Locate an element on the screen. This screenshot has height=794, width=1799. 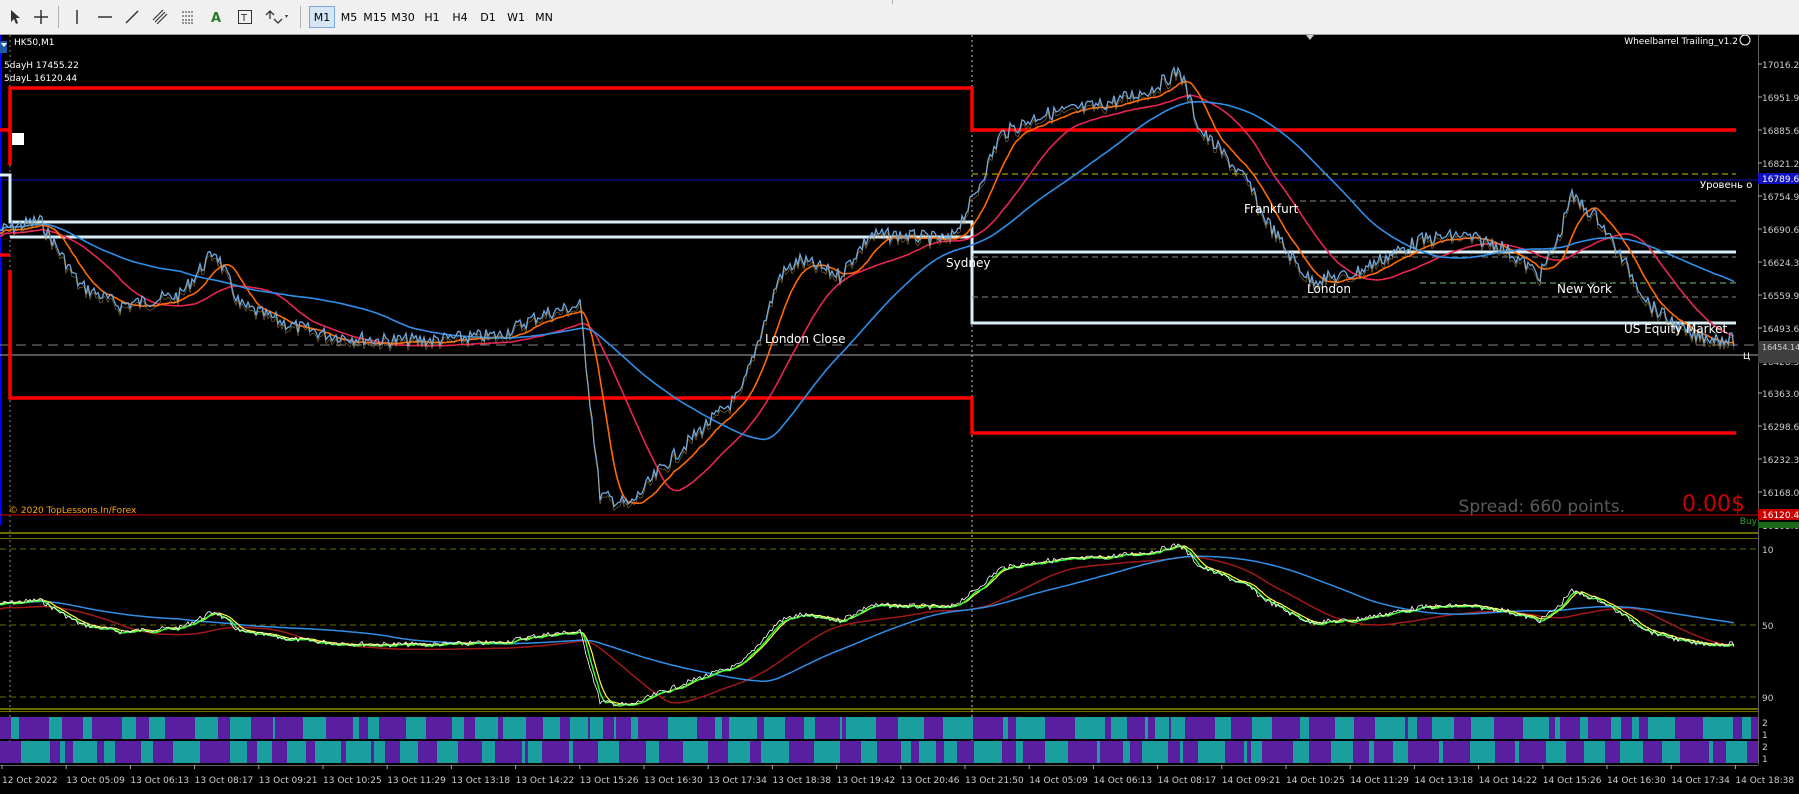
bar-axis-label: 1 is located at coordinates (1765, 760).